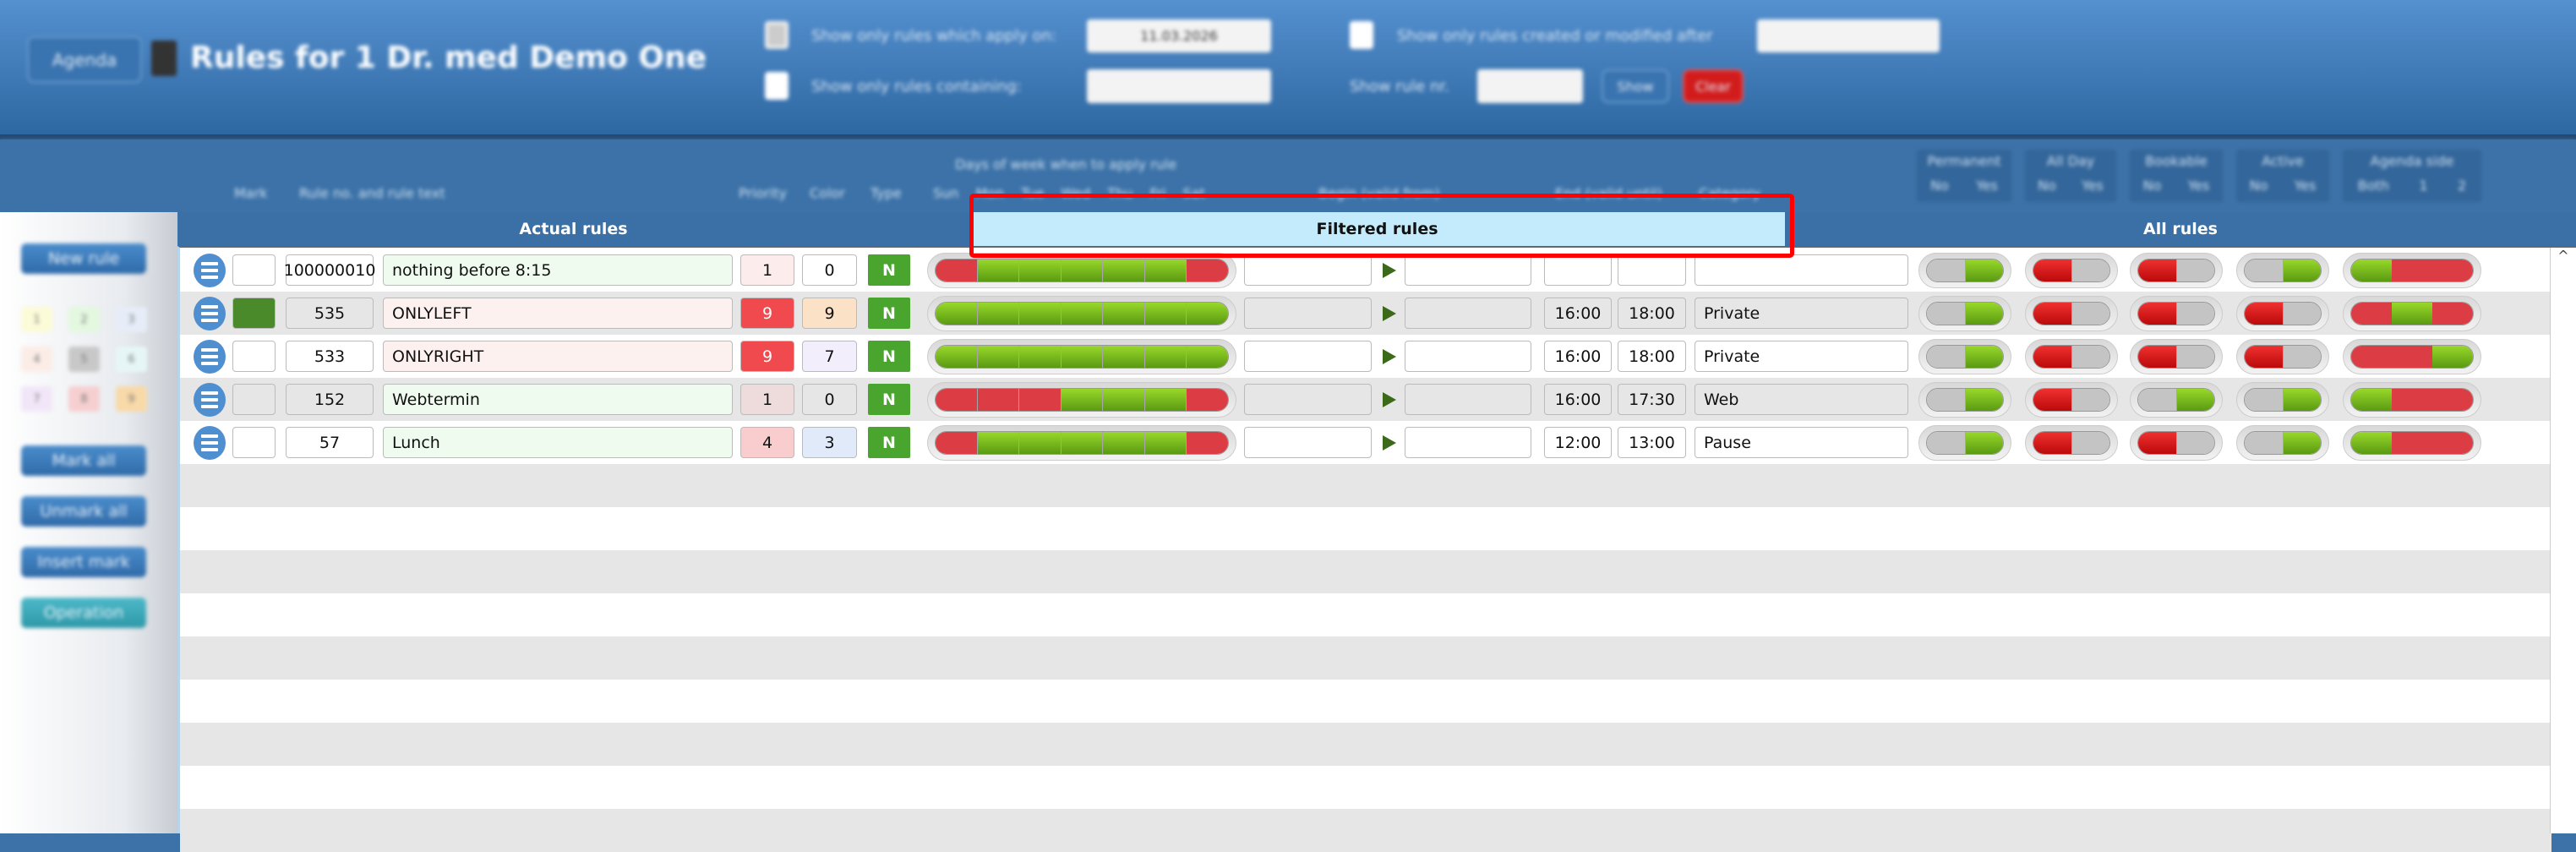 This screenshot has height=852, width=2576. What do you see at coordinates (1801, 270) in the screenshot?
I see `category-field` at bounding box center [1801, 270].